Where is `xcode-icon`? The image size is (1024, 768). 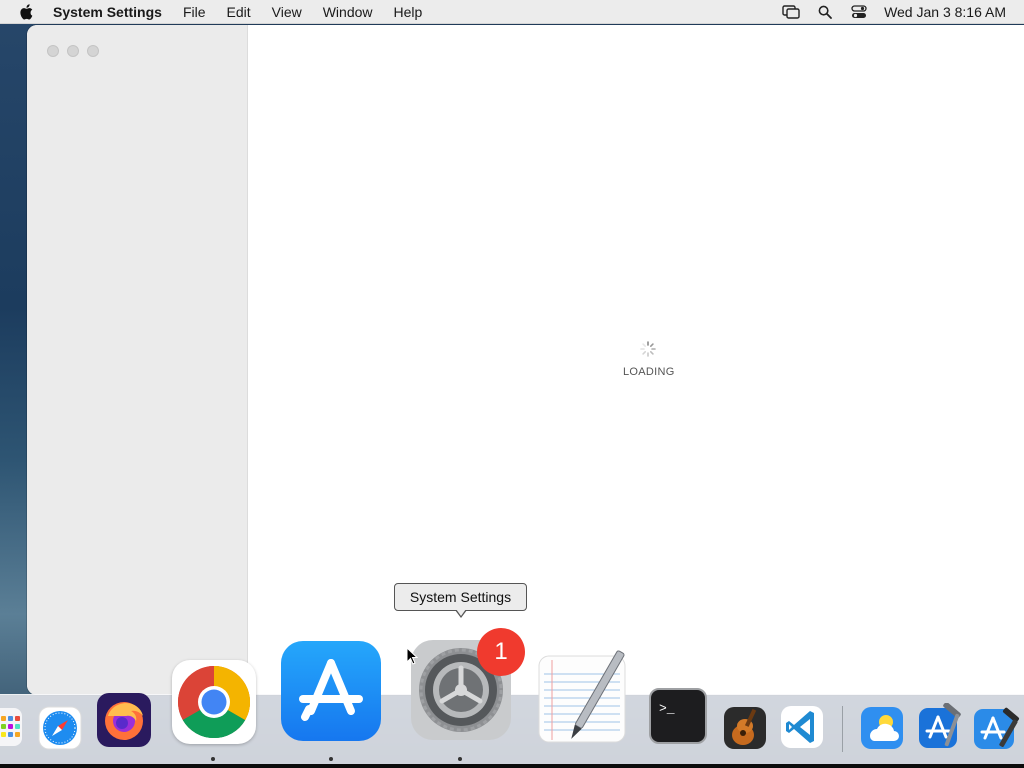 xcode-icon is located at coordinates (940, 727).